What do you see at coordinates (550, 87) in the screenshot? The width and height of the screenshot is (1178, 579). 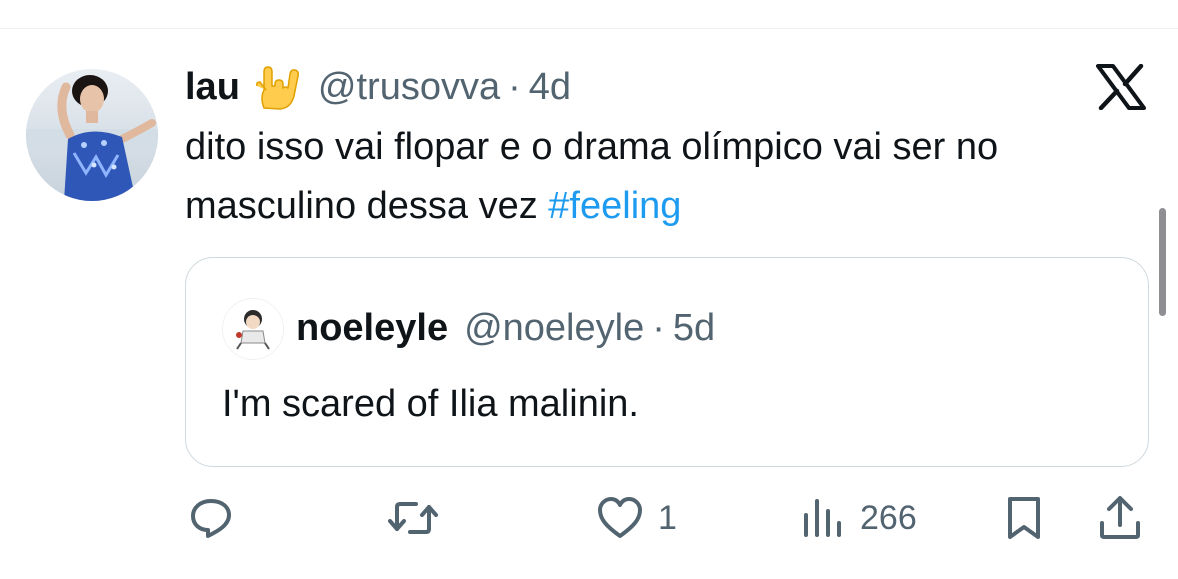 I see `tweet-timestamp: 4d` at bounding box center [550, 87].